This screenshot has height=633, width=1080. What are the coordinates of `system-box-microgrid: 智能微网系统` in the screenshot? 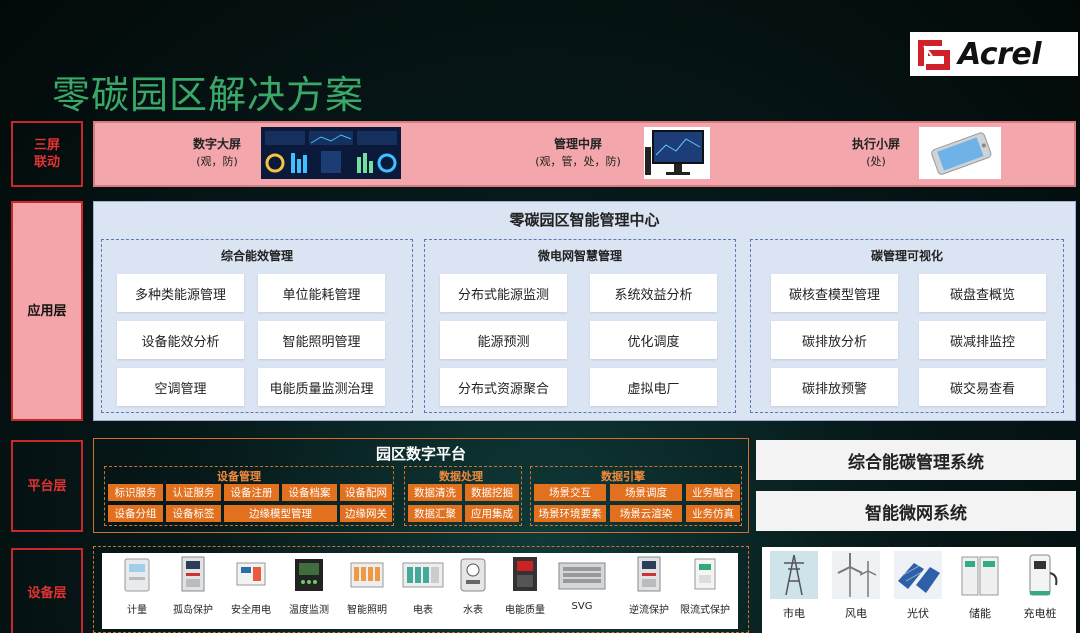 It's located at (916, 511).